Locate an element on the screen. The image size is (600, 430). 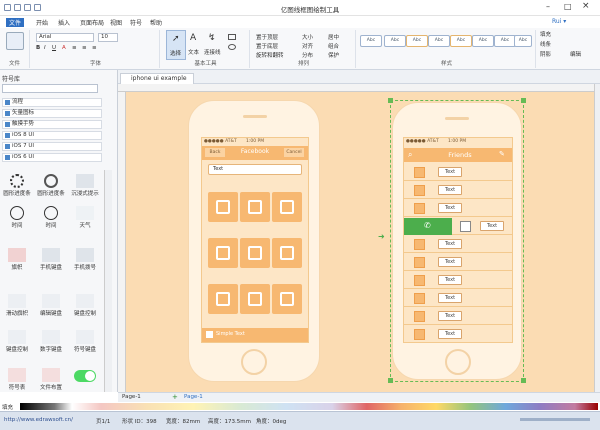
menu-file: 文件 is located at coordinates (15, 22).